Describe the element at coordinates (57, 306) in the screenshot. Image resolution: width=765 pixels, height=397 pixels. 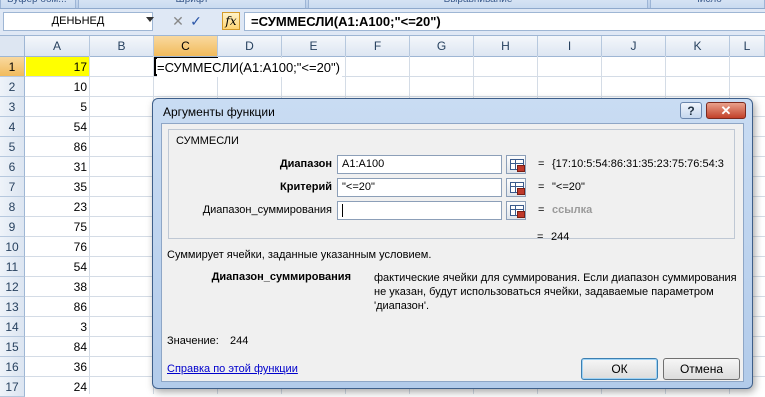
I see `cell-a13: 86` at that location.